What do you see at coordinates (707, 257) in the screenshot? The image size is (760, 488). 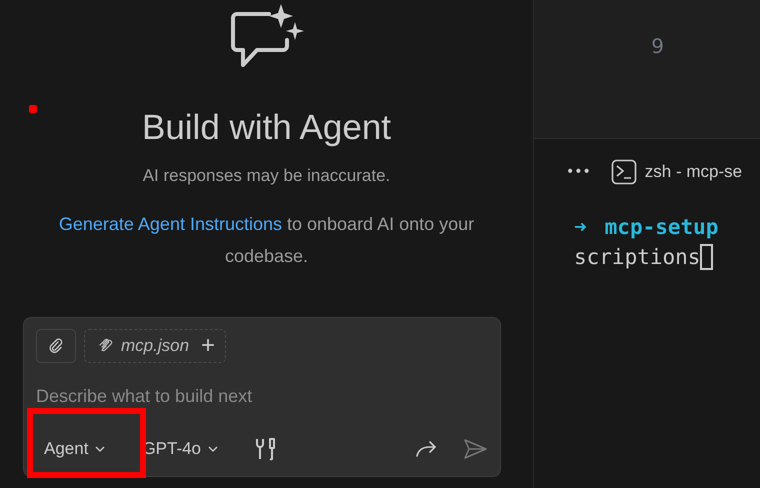 I see `terminal-cursor` at bounding box center [707, 257].